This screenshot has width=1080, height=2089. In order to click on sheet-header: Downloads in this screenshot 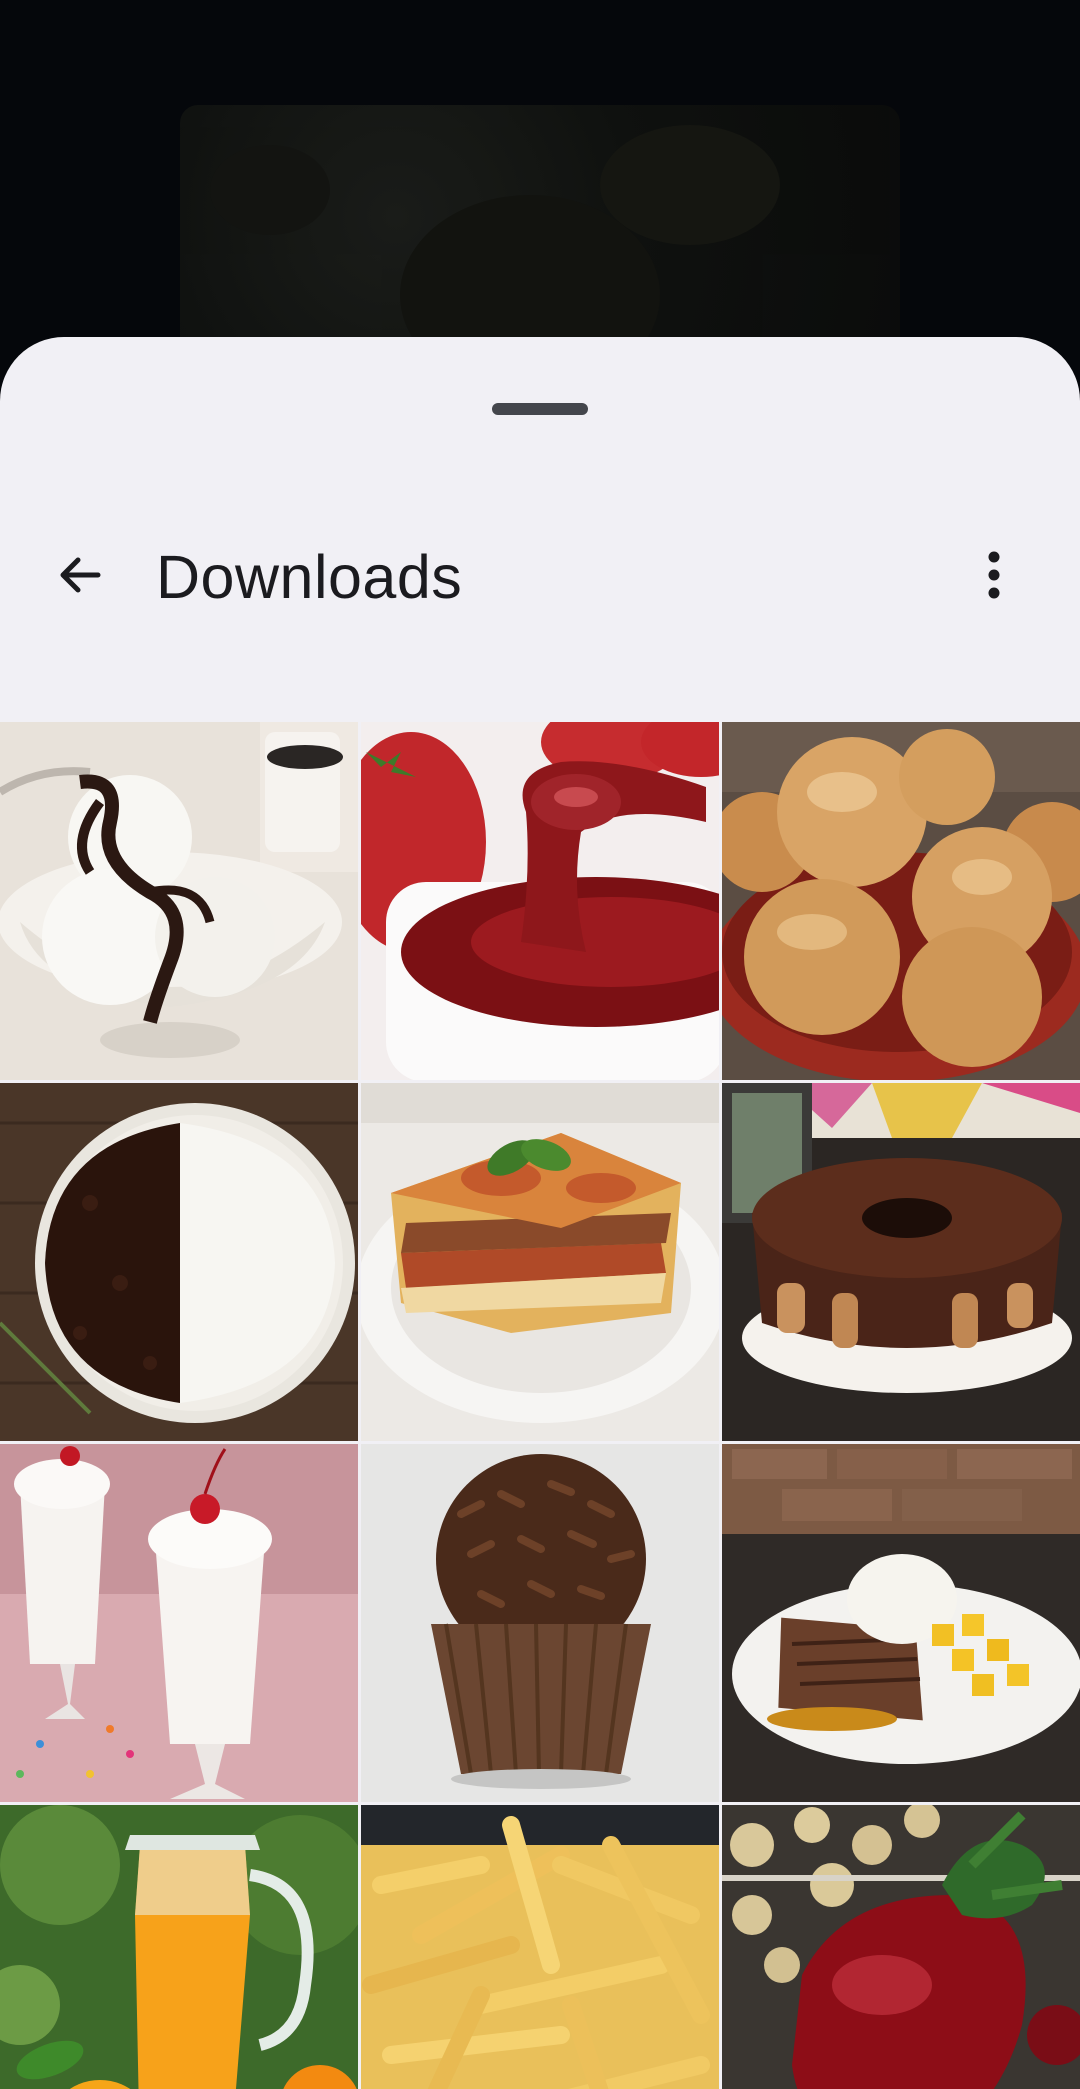, I will do `click(540, 577)`.